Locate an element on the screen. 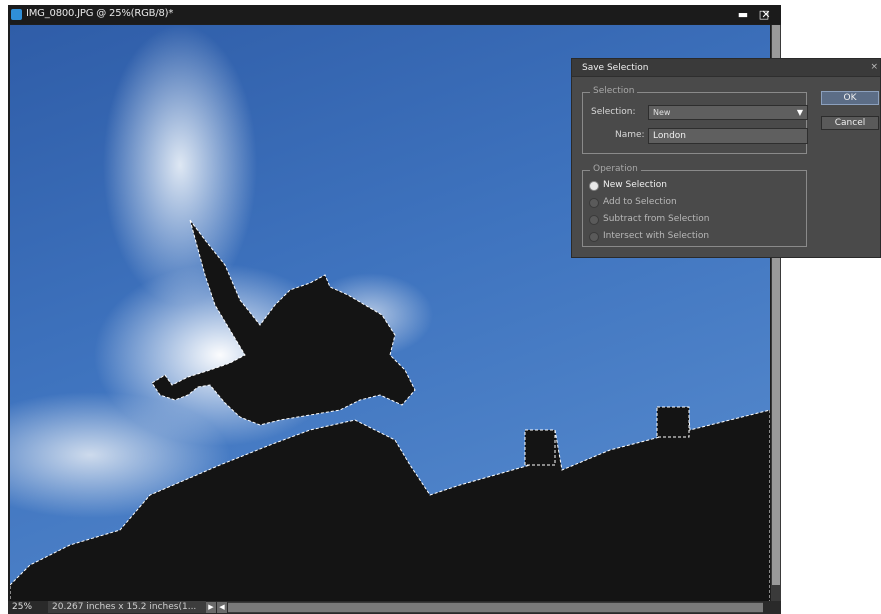 This screenshot has width=881, height=614. radio-subtract-from-selection: Subtract from Selection is located at coordinates (649, 220).